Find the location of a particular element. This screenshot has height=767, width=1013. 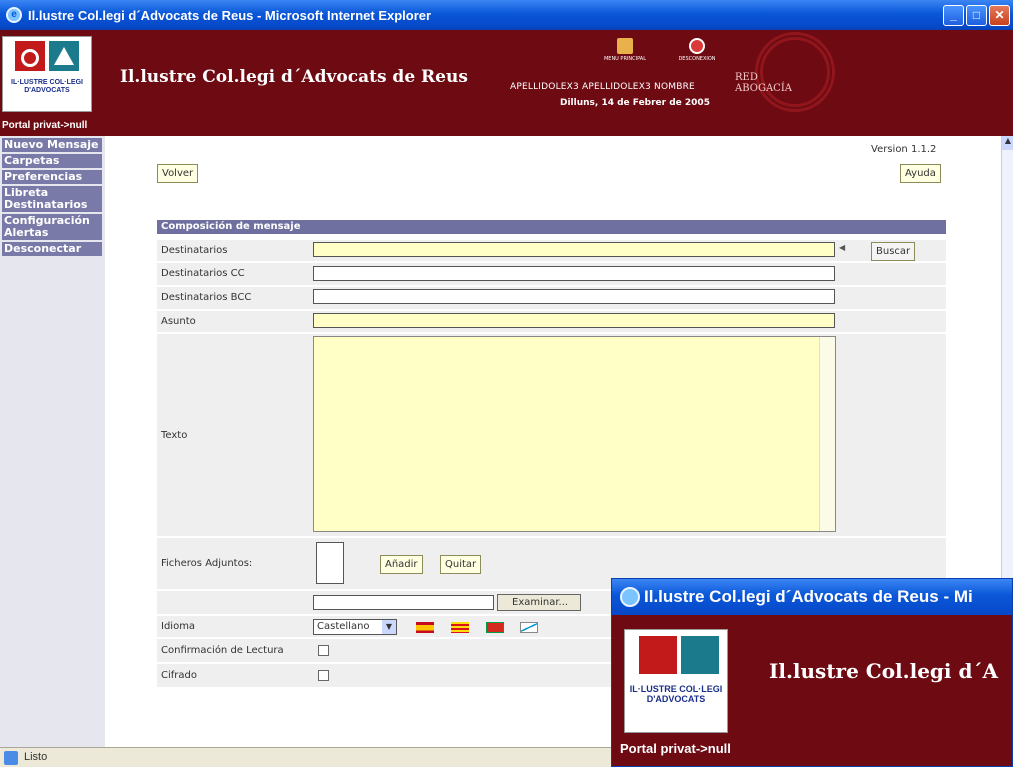

cc-label: Destinatarios CC is located at coordinates (203, 273).